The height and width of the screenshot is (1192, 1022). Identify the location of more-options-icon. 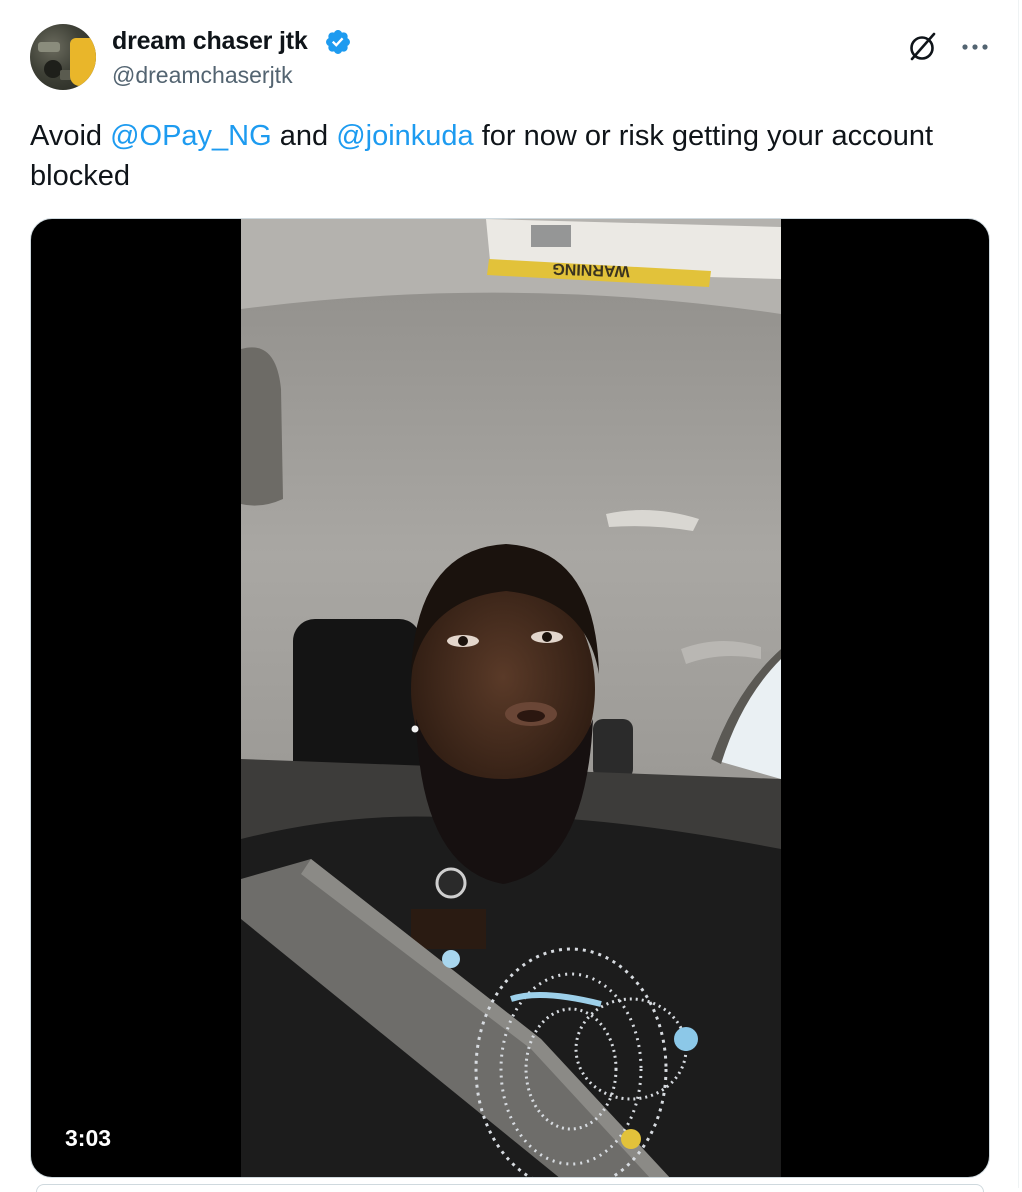
(975, 46).